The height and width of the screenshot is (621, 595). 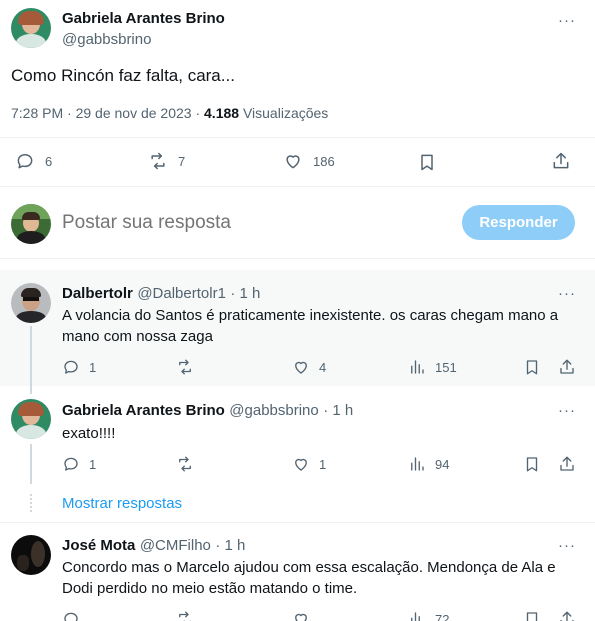 I want to click on like-count: 4, so click(x=323, y=367).